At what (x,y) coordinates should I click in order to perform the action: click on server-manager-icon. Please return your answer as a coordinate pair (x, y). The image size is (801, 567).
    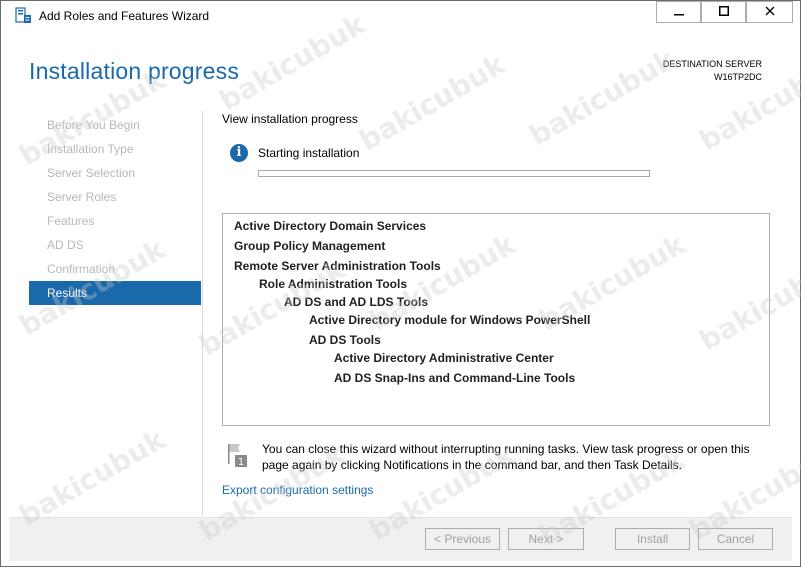
    Looking at the image, I should click on (23, 15).